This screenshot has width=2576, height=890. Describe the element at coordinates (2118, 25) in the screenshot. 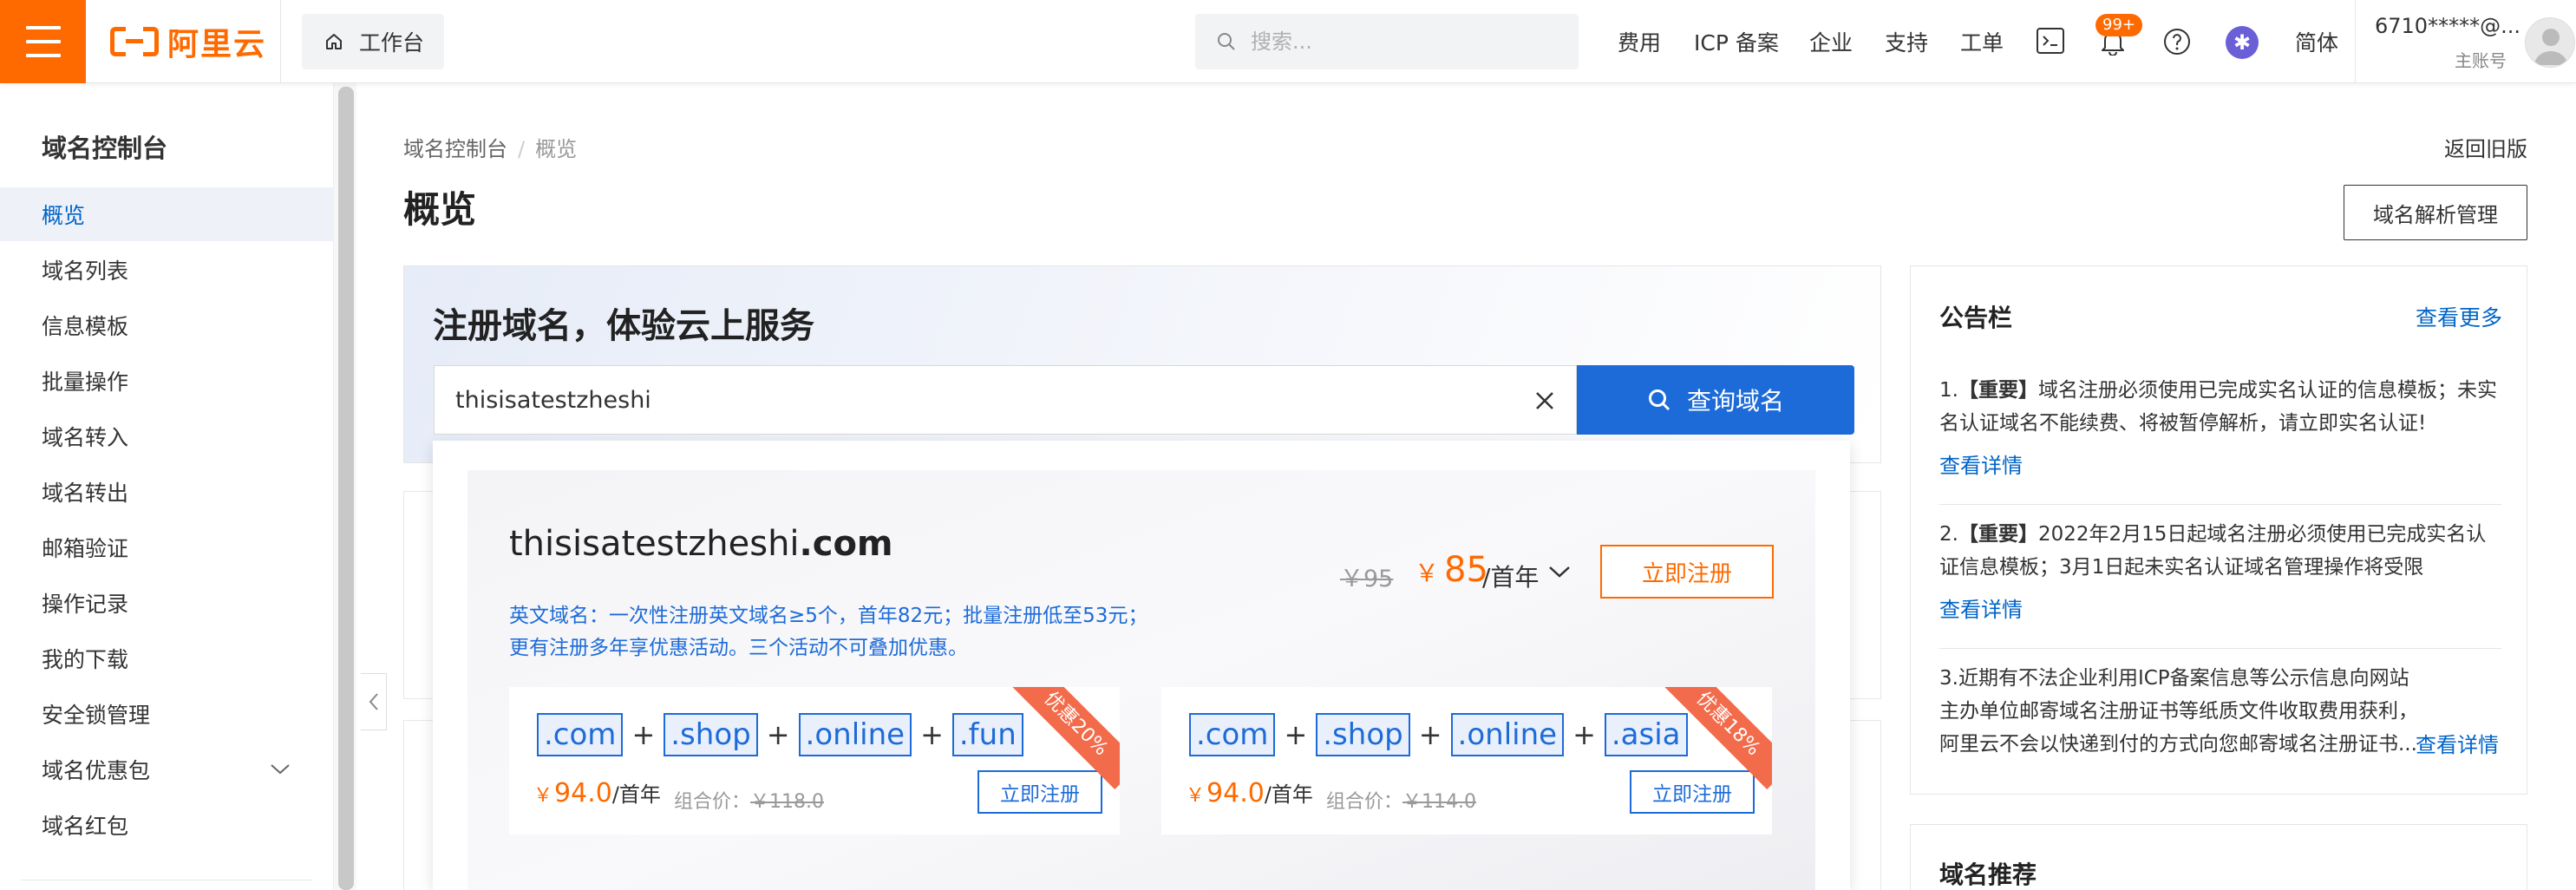

I see `notification-badge: 99+` at that location.